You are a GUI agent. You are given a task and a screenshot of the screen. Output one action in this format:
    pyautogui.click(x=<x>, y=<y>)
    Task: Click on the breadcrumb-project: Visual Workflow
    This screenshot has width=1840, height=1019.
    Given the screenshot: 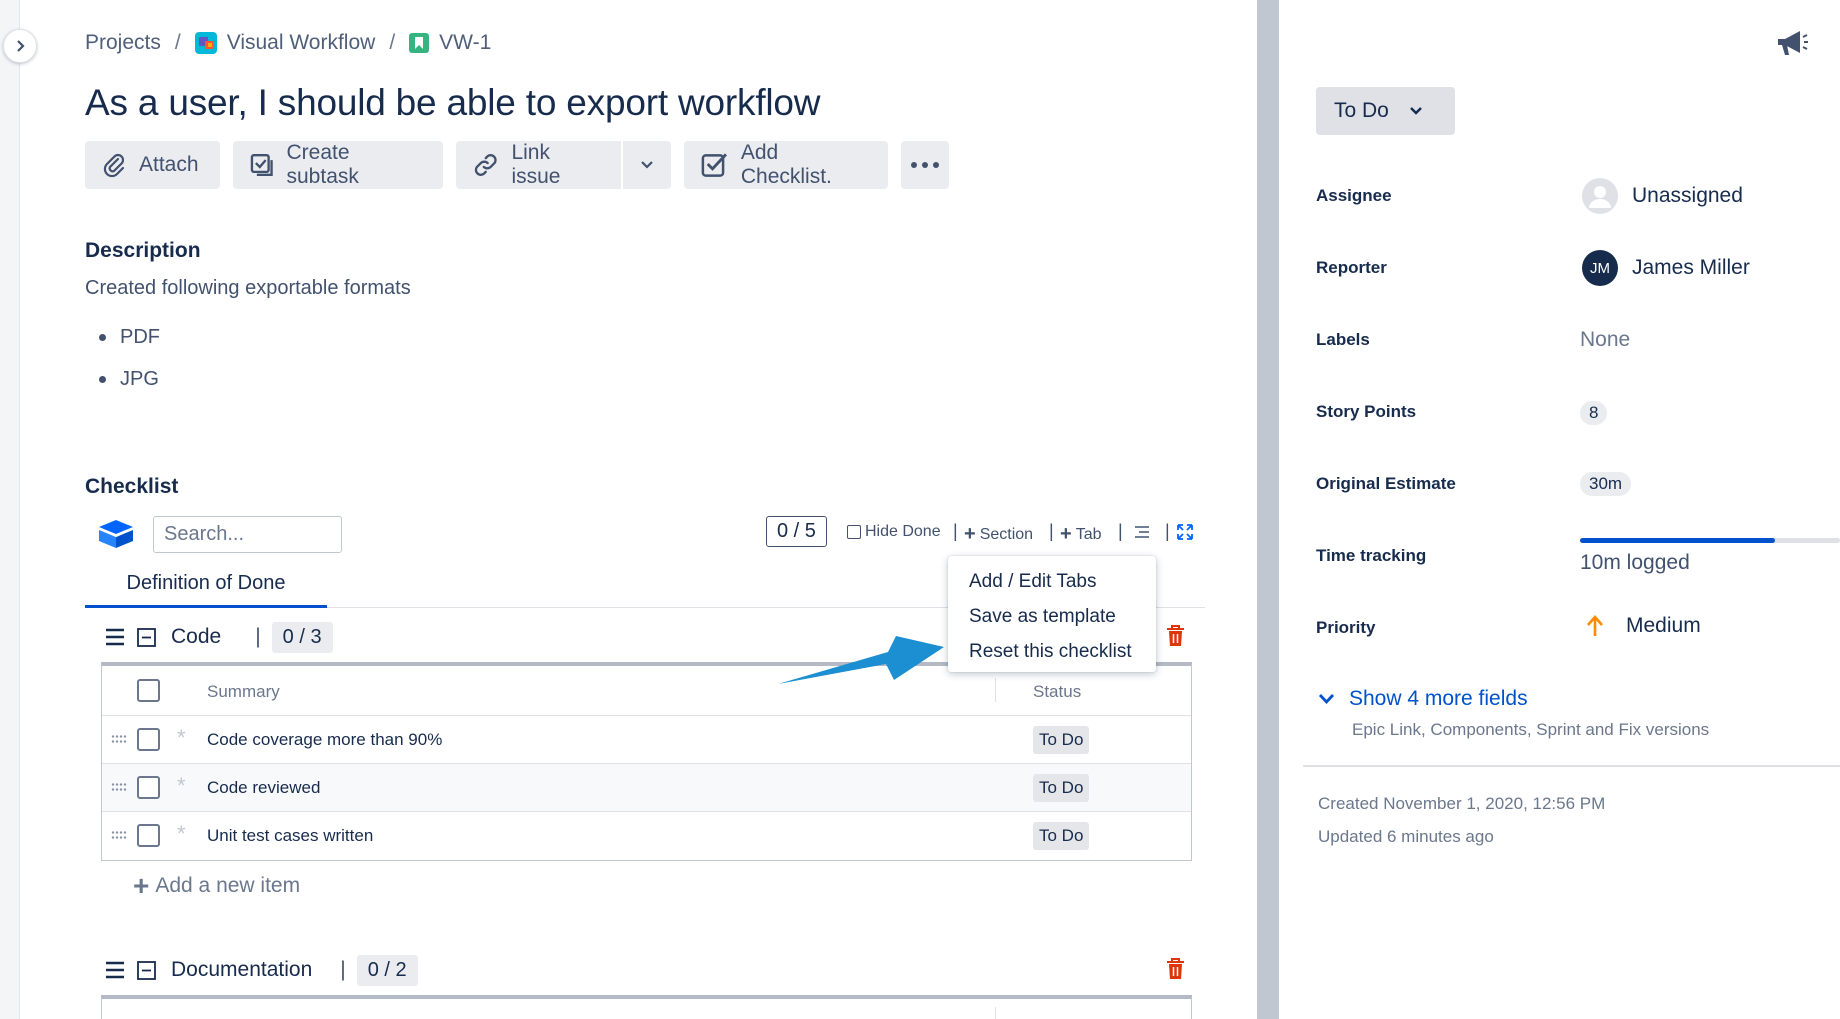 What is the action you would take?
    pyautogui.click(x=285, y=43)
    